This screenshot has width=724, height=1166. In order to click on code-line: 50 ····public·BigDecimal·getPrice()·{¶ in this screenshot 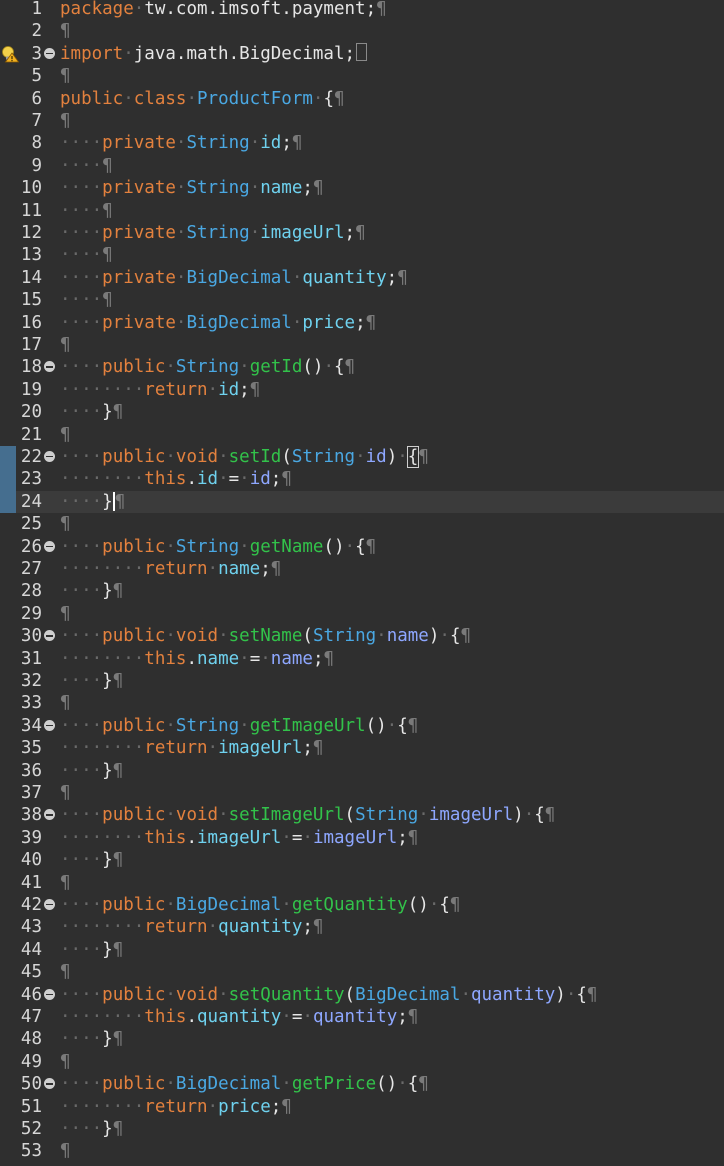, I will do `click(362, 1084)`.